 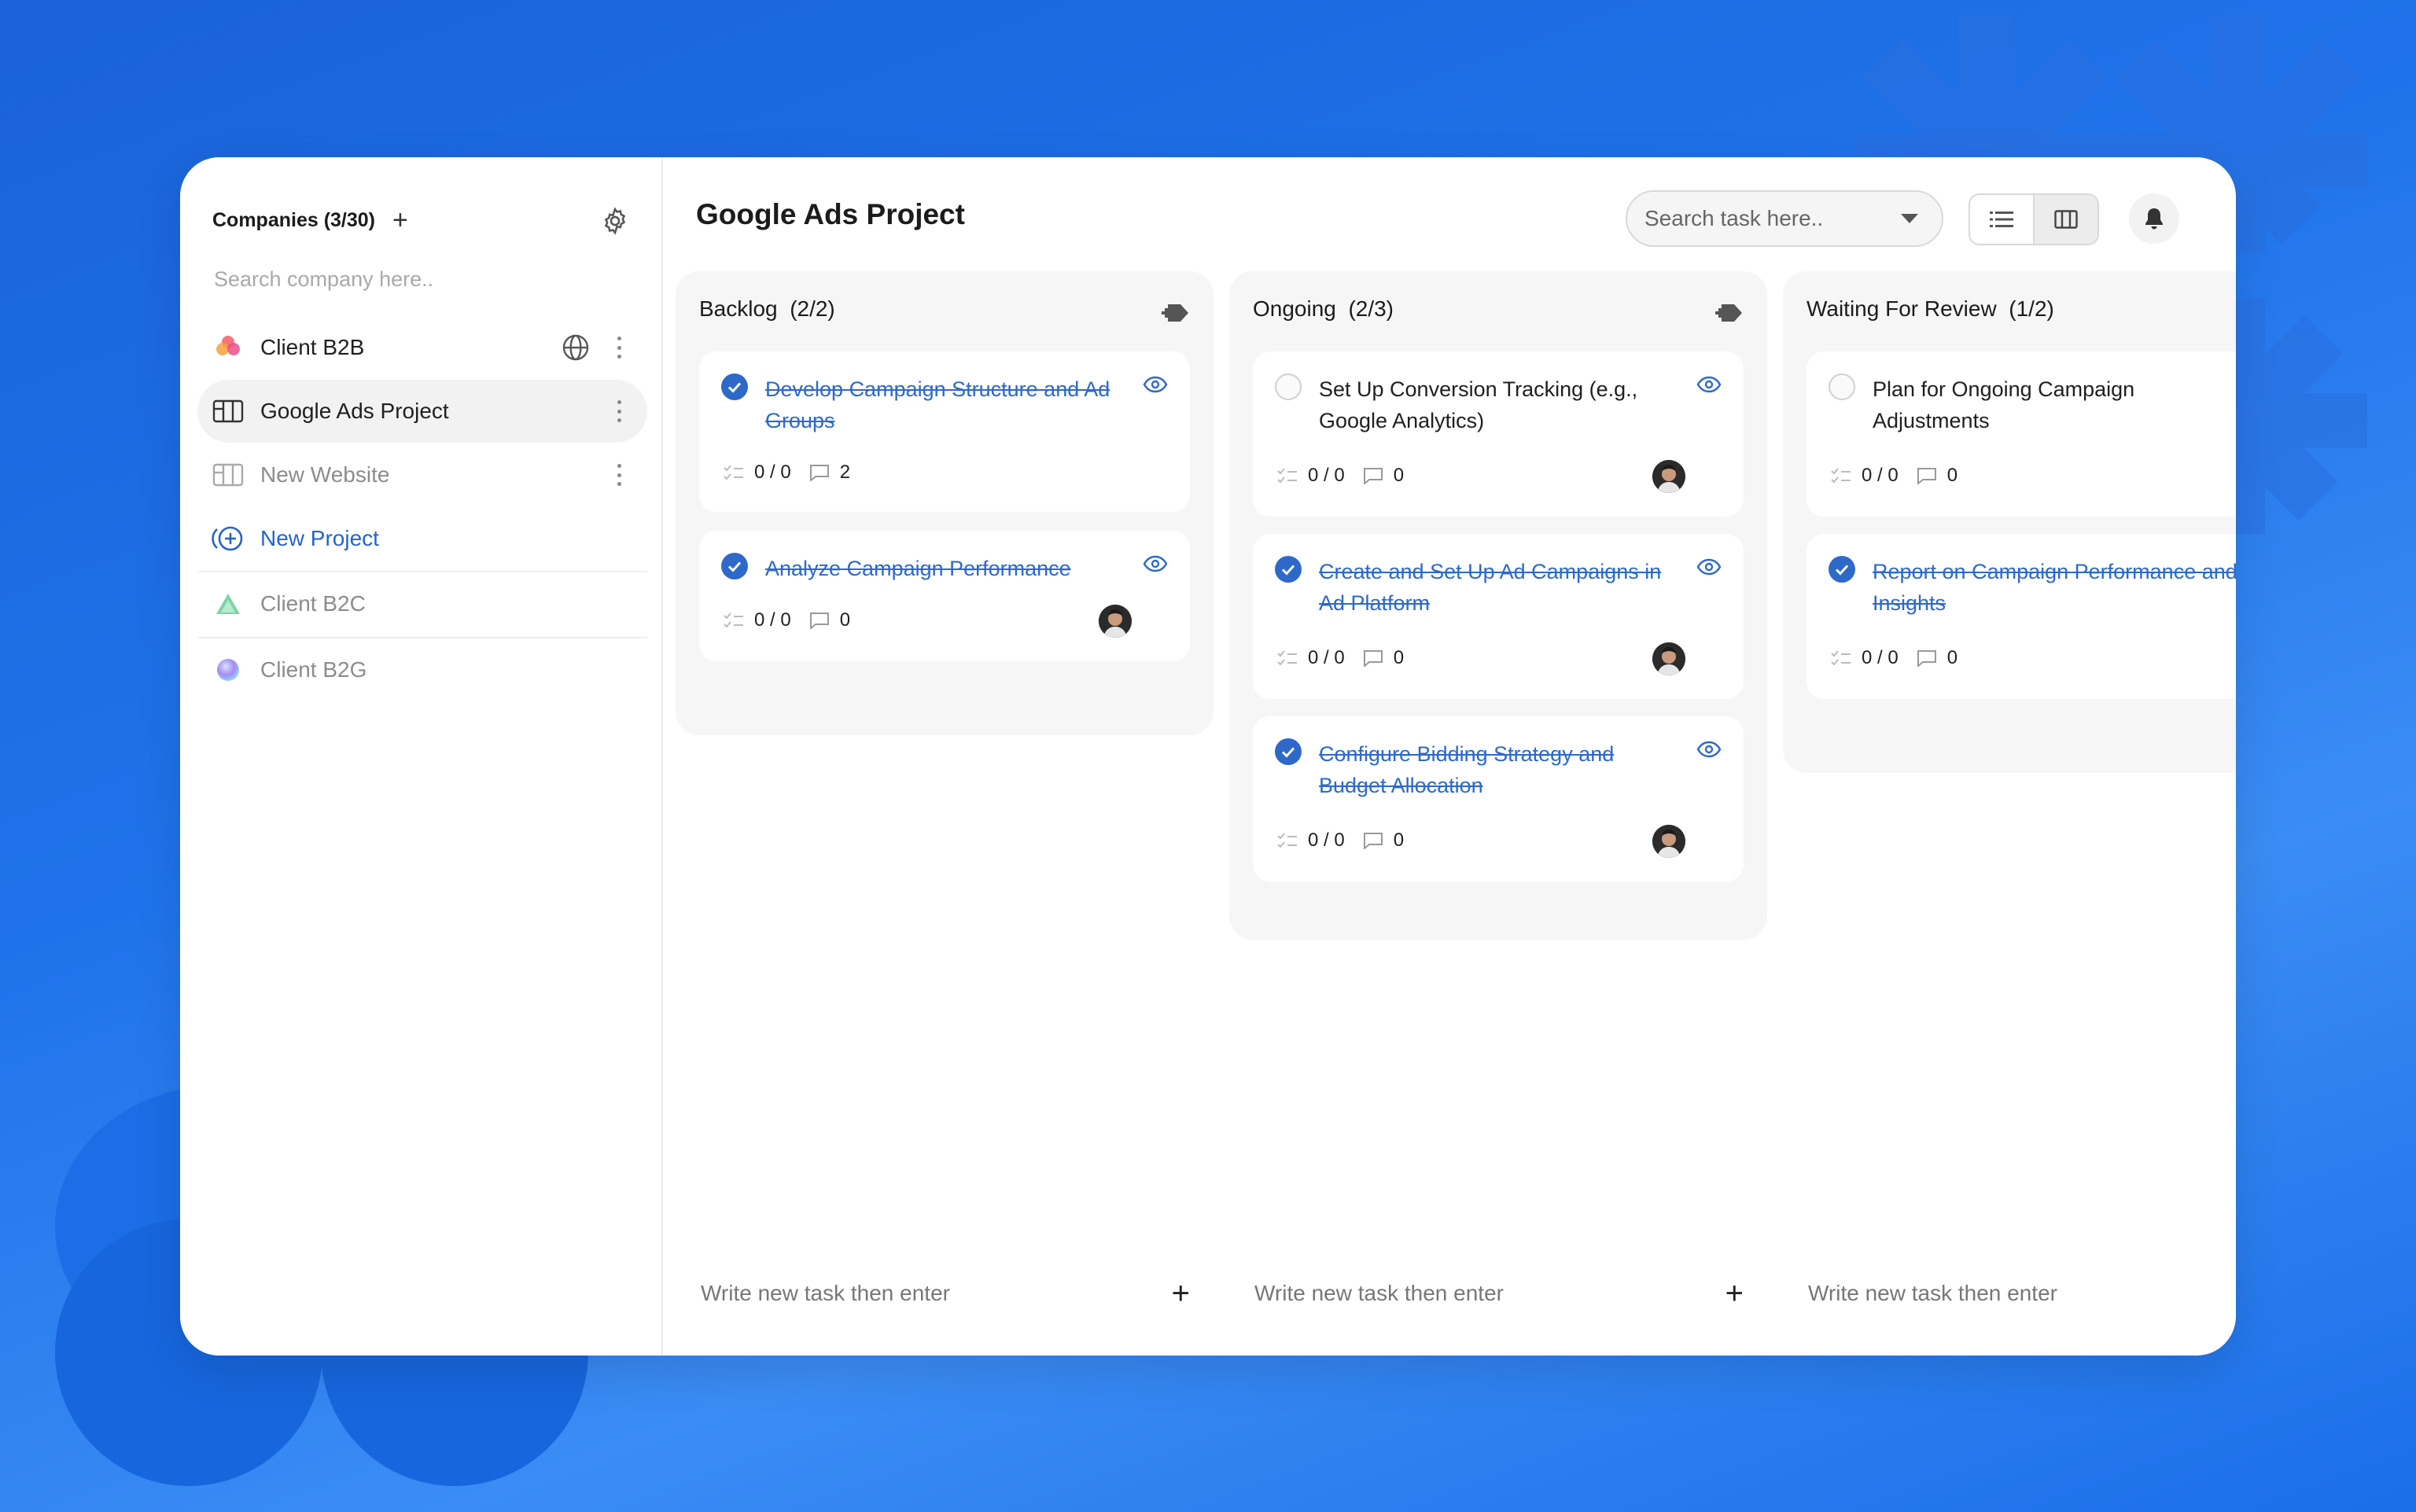 I want to click on sidebar-item-label: New Project, so click(x=319, y=538).